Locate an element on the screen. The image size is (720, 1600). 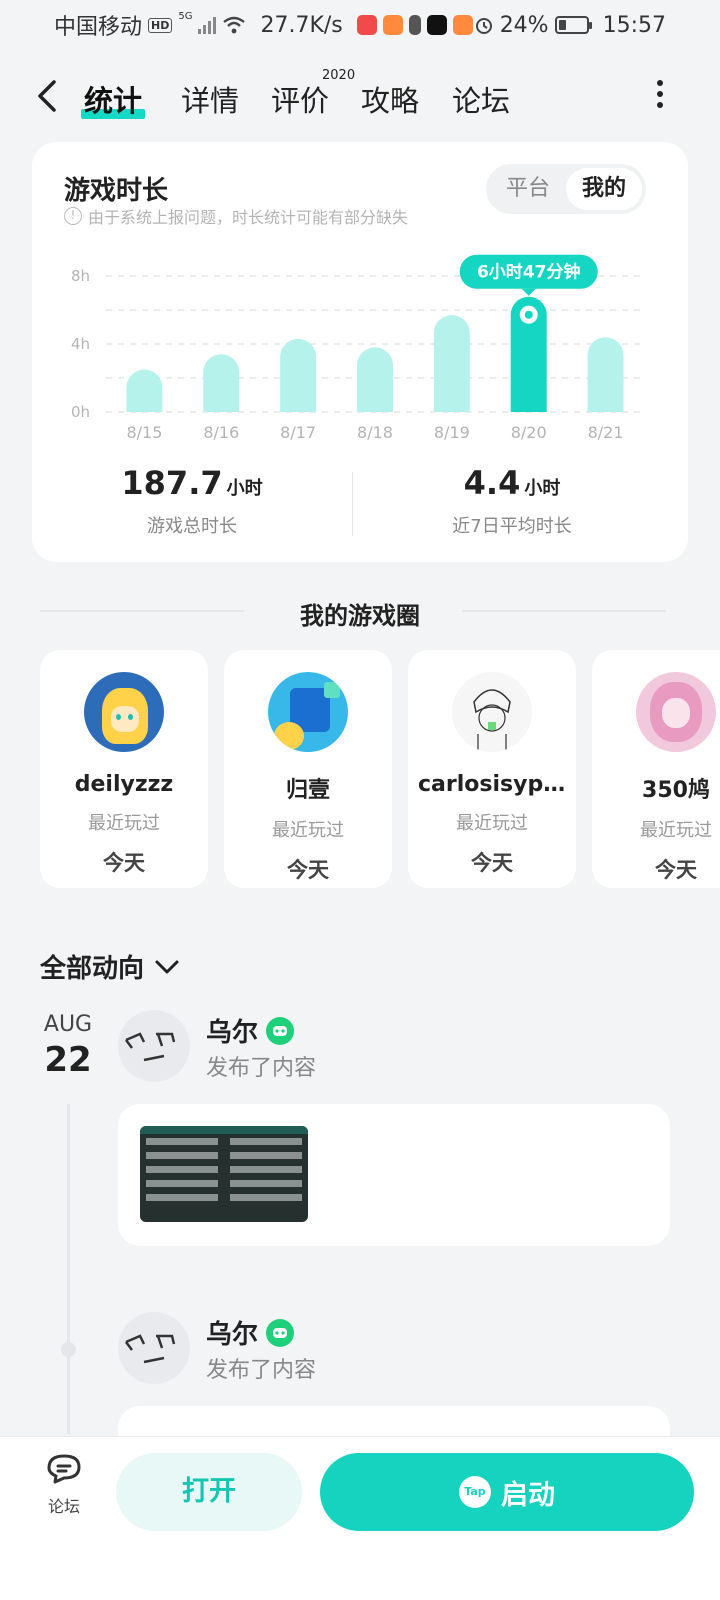
friend-card: deilyzzz 最近玩过 今天 is located at coordinates (124, 769).